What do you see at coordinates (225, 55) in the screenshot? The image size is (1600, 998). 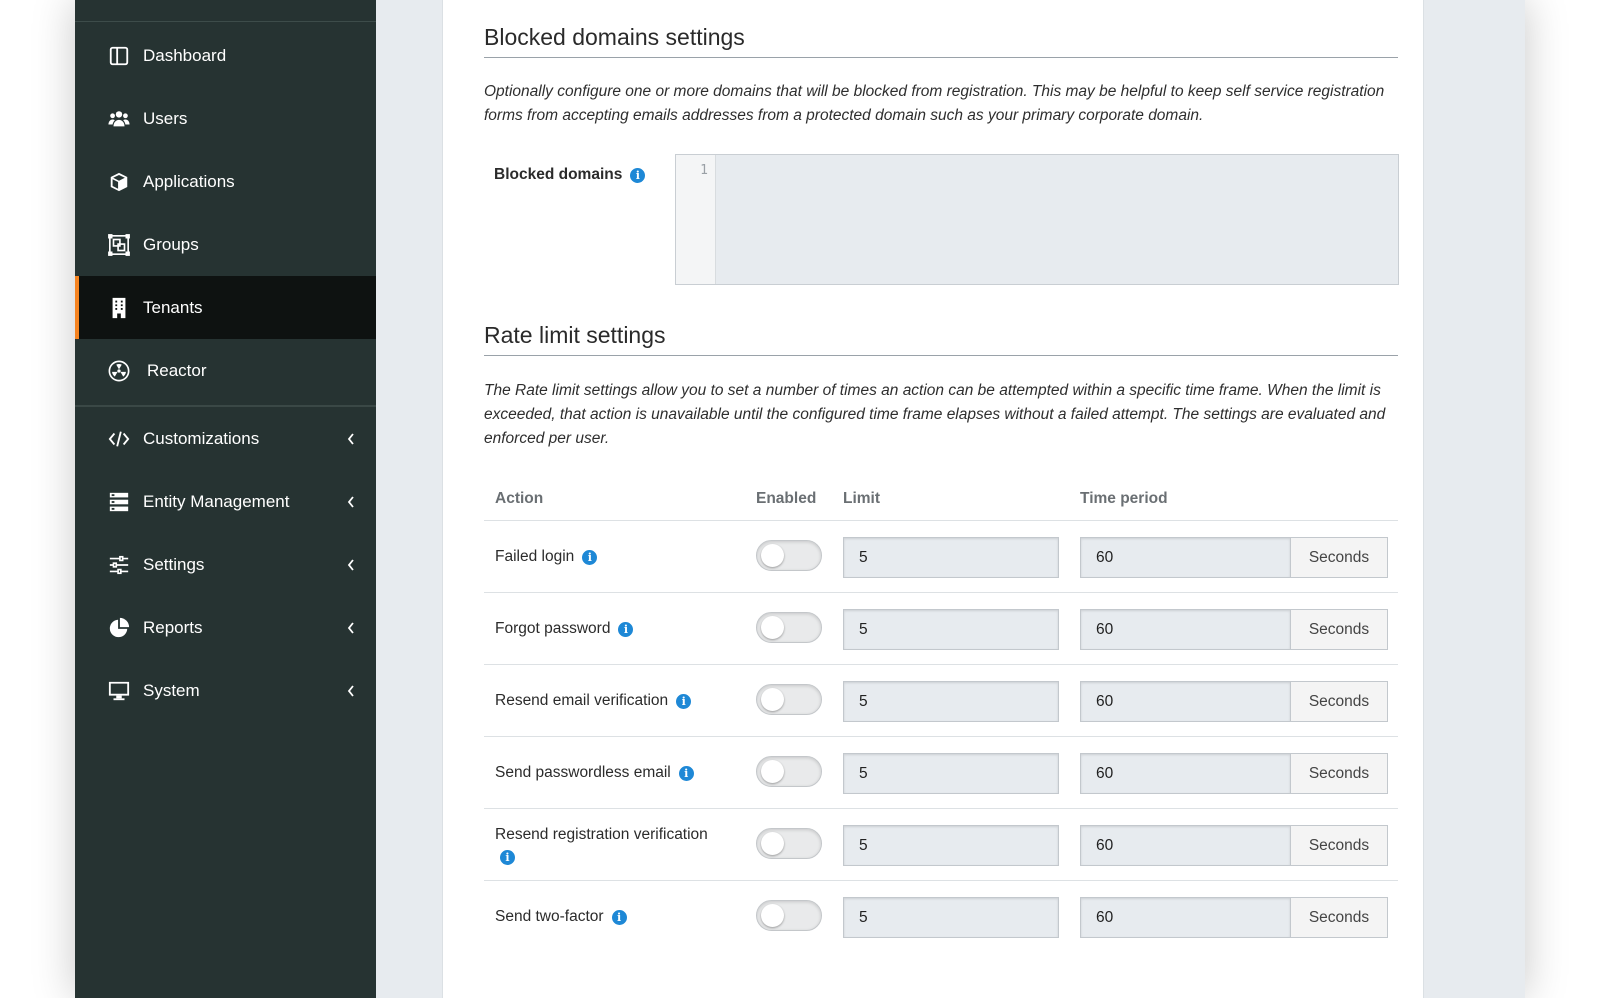 I see `sidebar-item-dashboard: Dashboard` at bounding box center [225, 55].